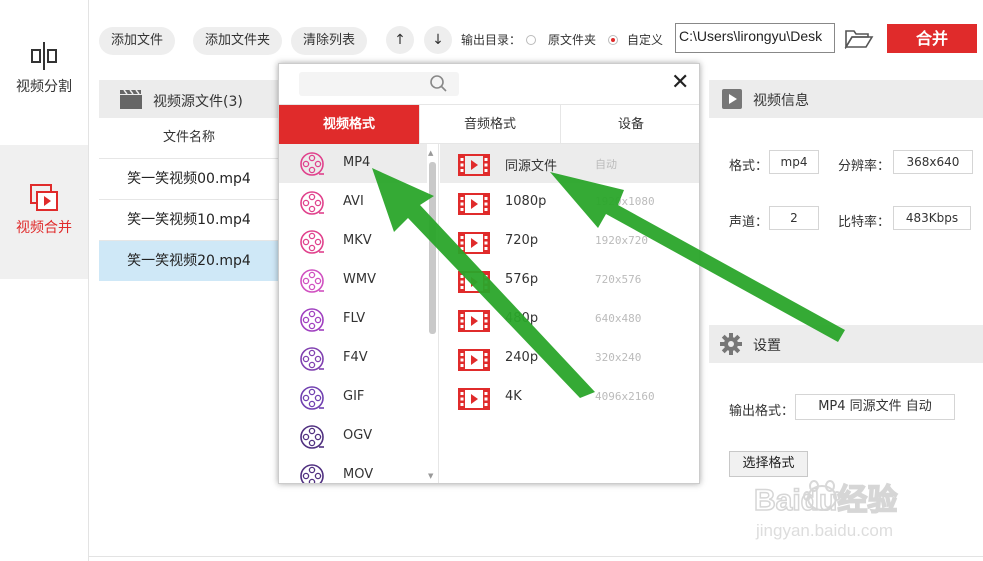  Describe the element at coordinates (137, 41) in the screenshot. I see `add-file-button: 添加文件` at that location.